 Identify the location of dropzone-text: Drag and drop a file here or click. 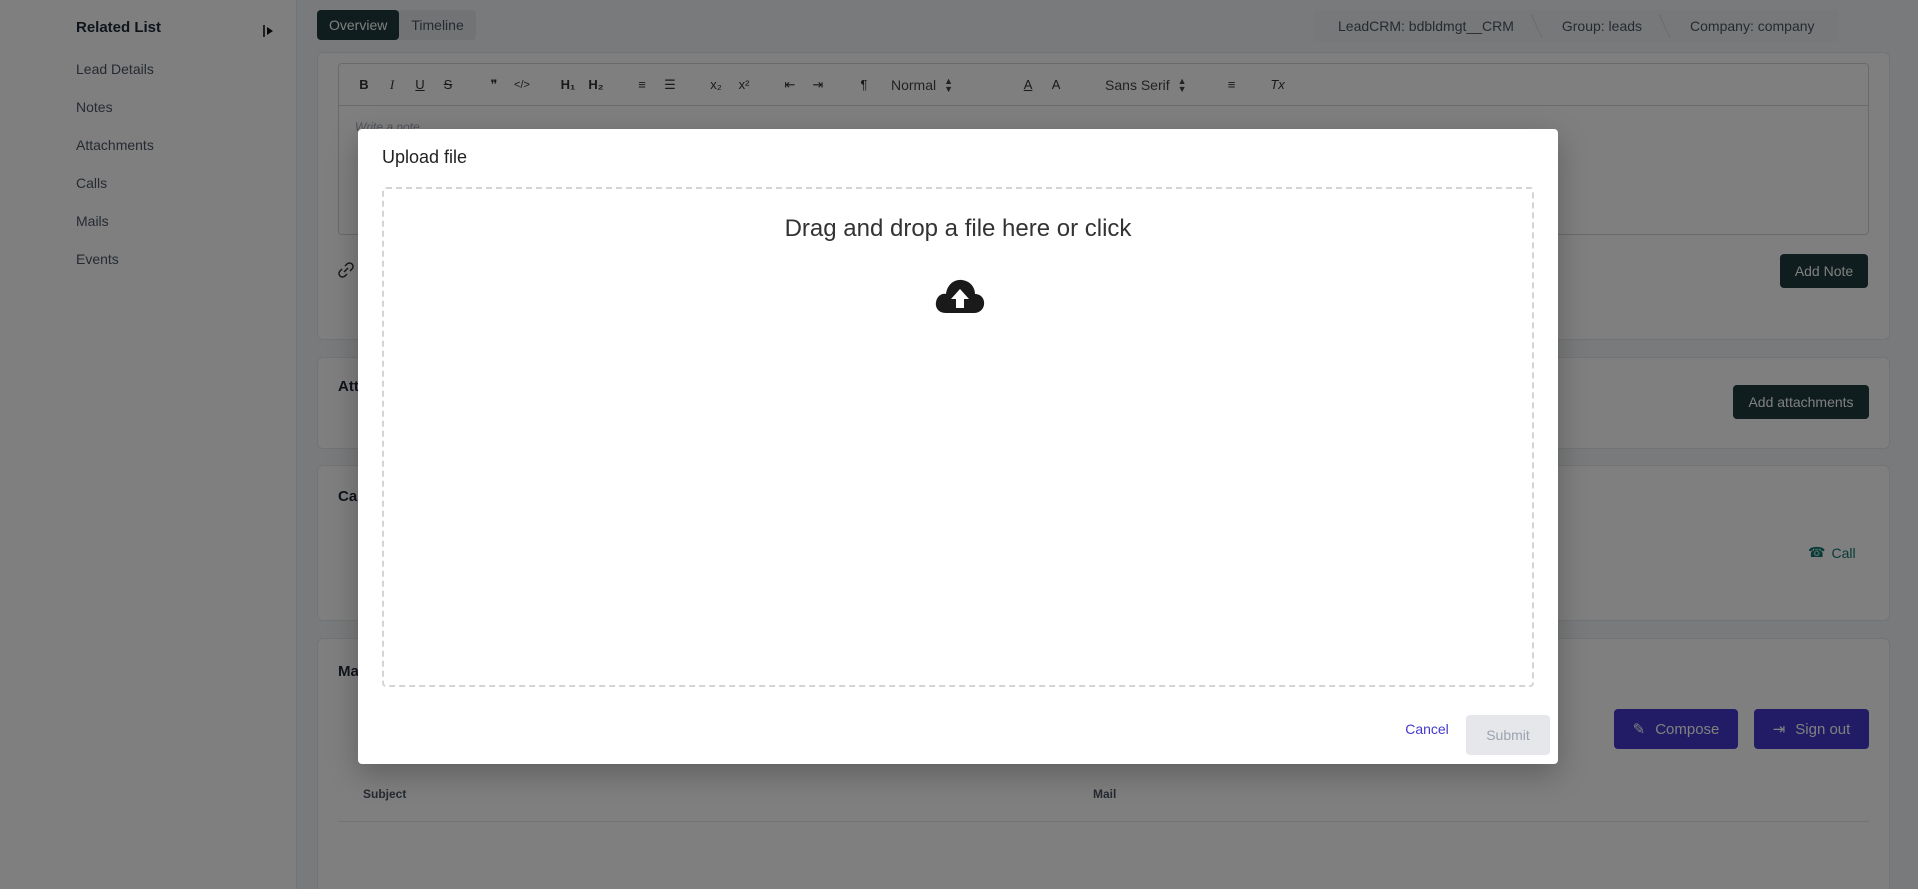
(958, 228).